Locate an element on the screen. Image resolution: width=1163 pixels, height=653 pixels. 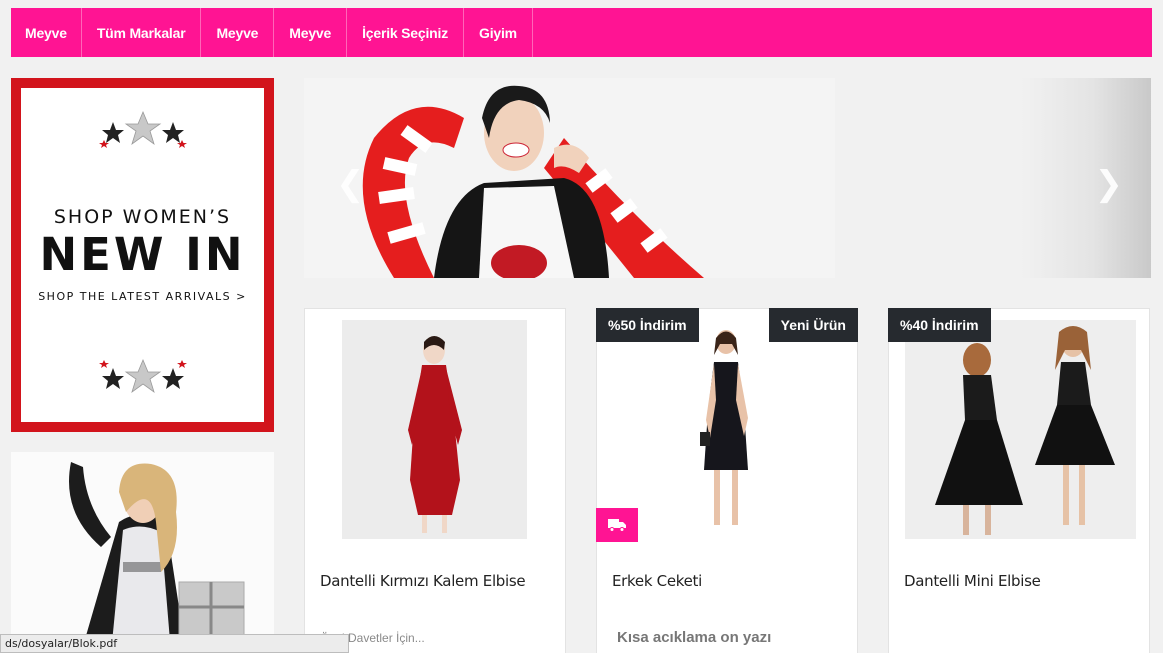
chevron-left-icon: ❮ is located at coordinates (350, 184).